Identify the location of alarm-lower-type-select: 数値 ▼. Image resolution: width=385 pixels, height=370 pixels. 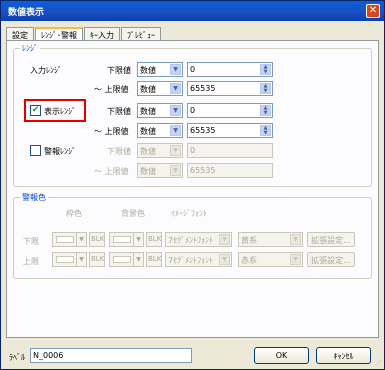
(160, 150).